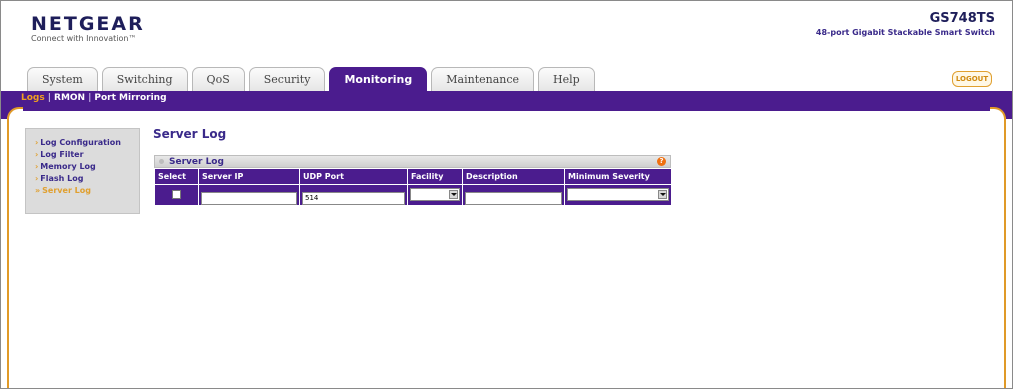 The width and height of the screenshot is (1013, 389). Describe the element at coordinates (249, 198) in the screenshot. I see `server-ip-input` at that location.